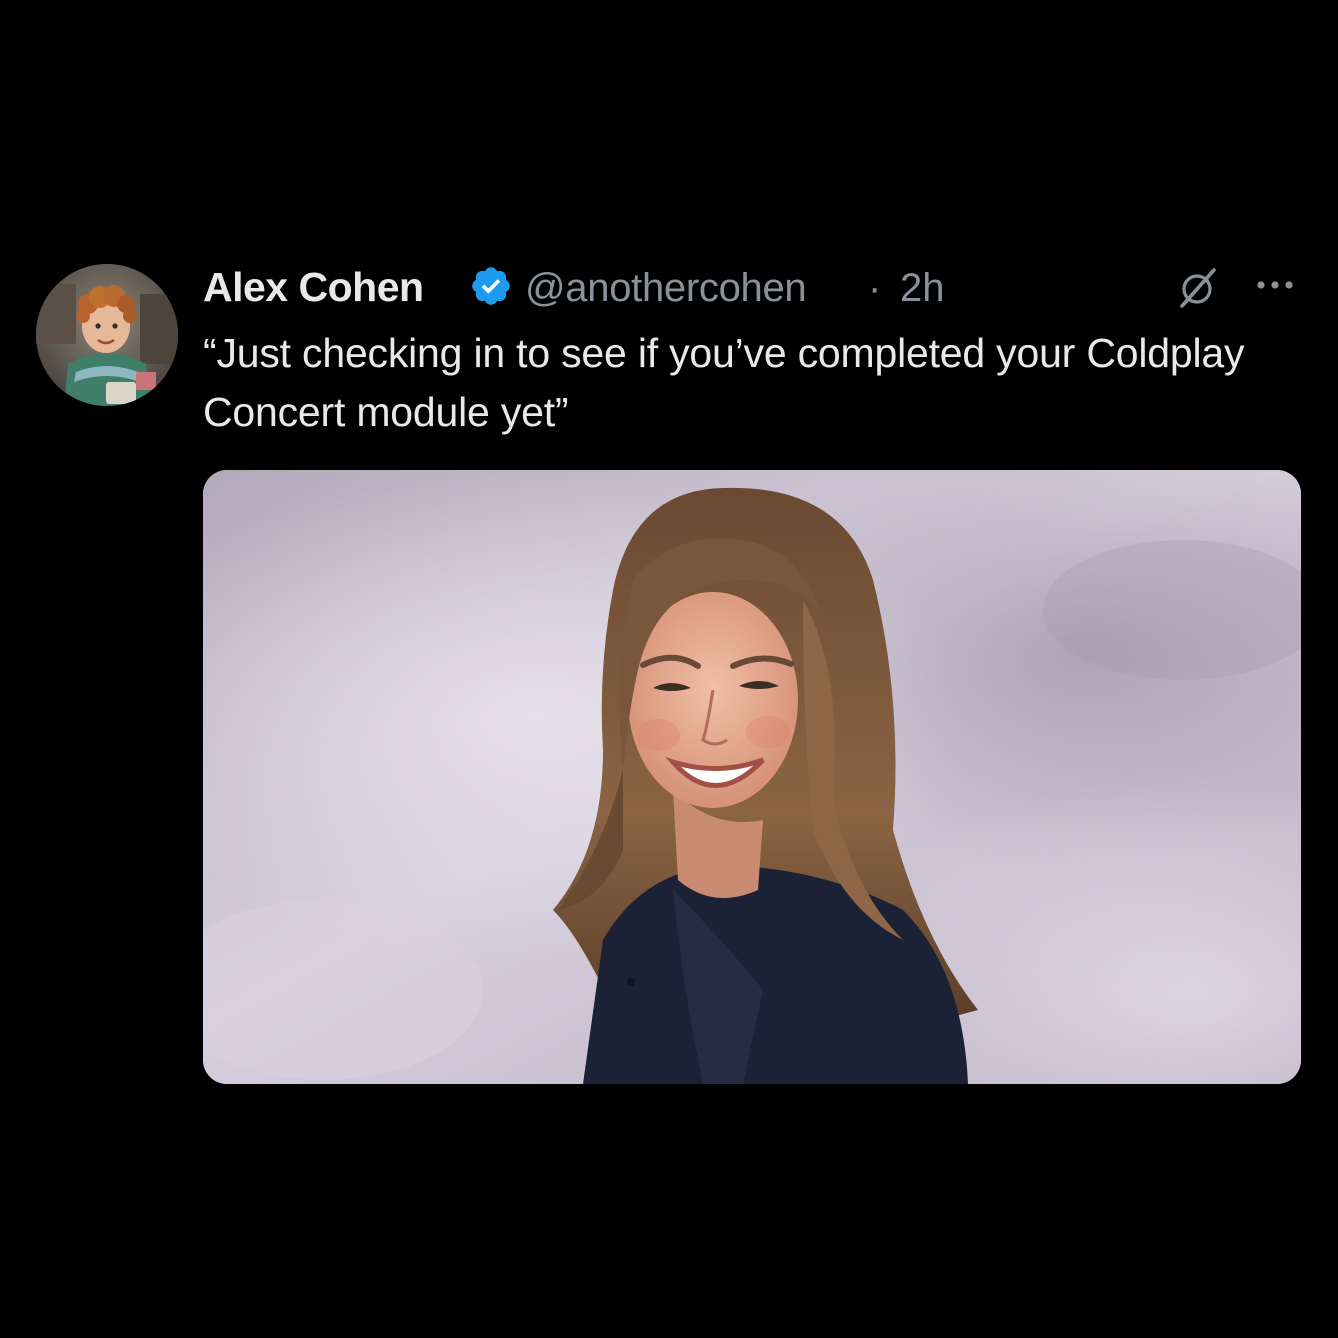 This screenshot has width=1338, height=1338. Describe the element at coordinates (313, 287) in the screenshot. I see `author-name: Alex Cohen` at that location.